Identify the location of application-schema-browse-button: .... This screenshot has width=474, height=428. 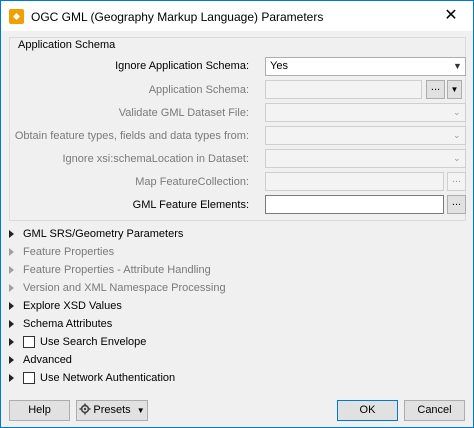
(435, 89).